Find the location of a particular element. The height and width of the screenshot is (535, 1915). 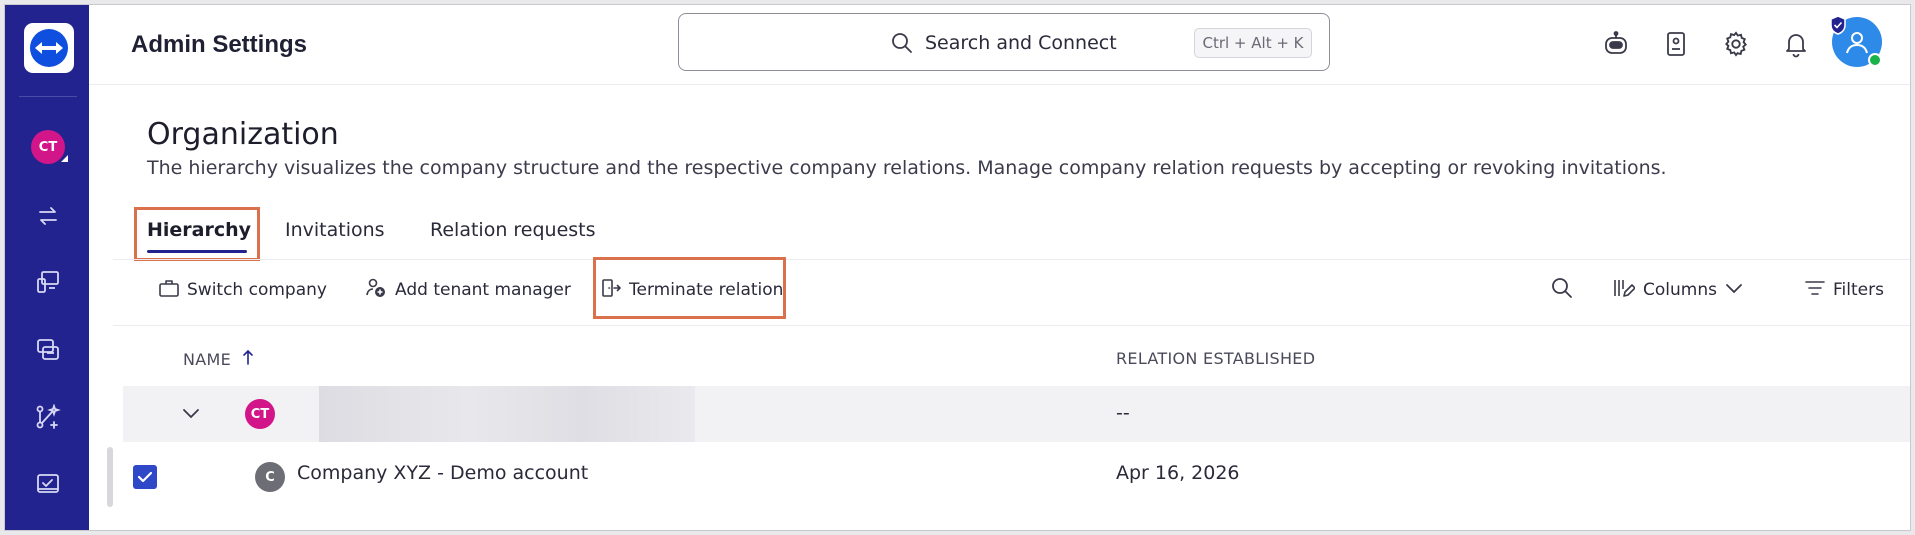

row-checkbox is located at coordinates (145, 477).